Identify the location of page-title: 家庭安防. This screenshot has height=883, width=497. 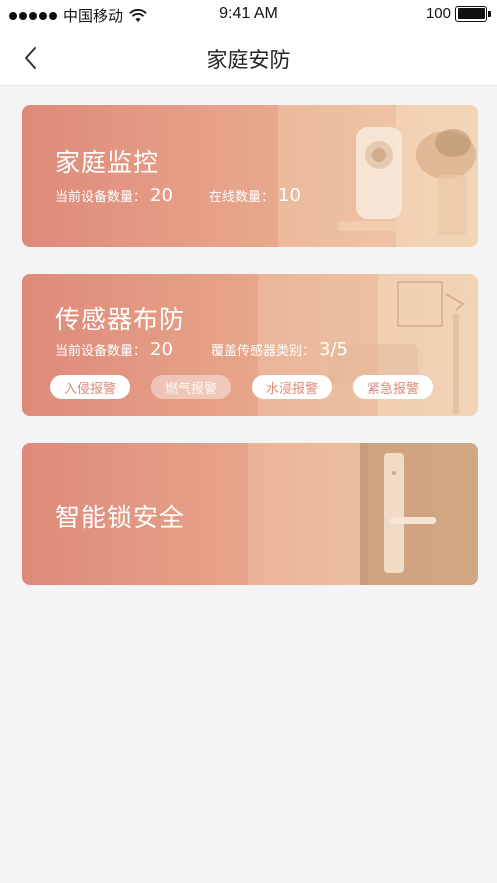
(248, 60).